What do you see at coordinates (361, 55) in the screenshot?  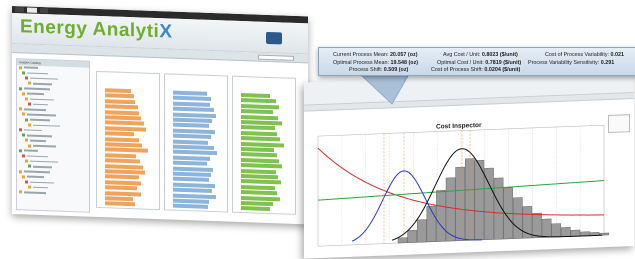 I see `current-mean-label: Current Process Mean:` at bounding box center [361, 55].